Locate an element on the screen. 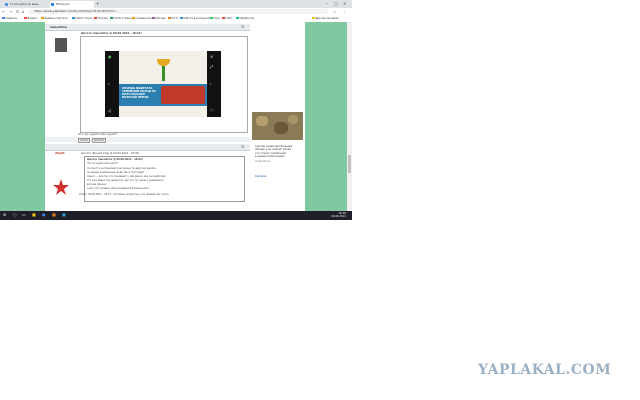 The image size is (640, 400). avatar is located at coordinates (61, 45).